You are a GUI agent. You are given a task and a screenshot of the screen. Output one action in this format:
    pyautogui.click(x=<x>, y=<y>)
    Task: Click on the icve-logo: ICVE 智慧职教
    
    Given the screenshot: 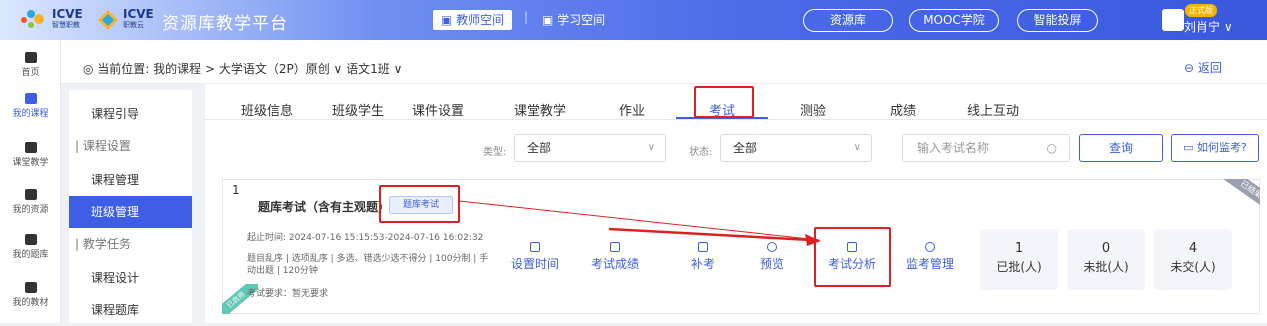 What is the action you would take?
    pyautogui.click(x=67, y=19)
    